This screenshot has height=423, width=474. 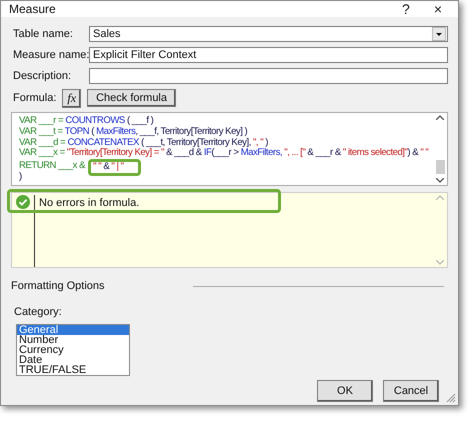 I want to click on field-label: Description:, so click(x=42, y=76).